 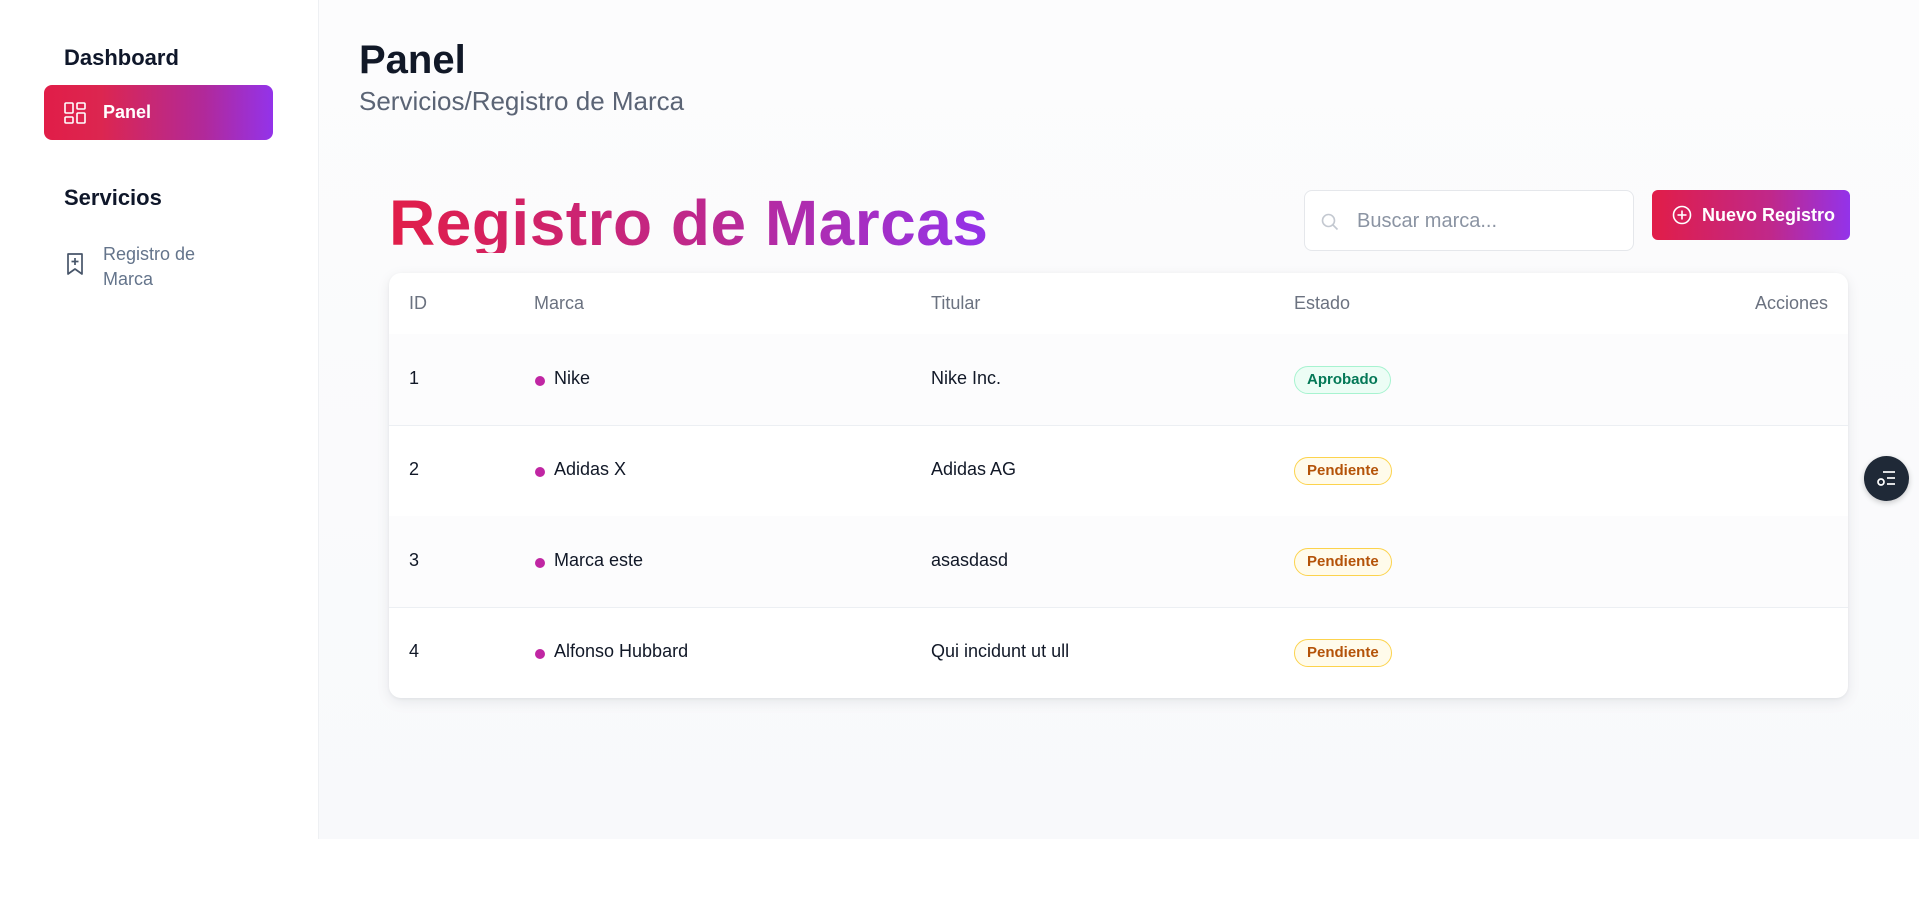 What do you see at coordinates (621, 651) in the screenshot?
I see `cell-marca: Alfonso Hubbard` at bounding box center [621, 651].